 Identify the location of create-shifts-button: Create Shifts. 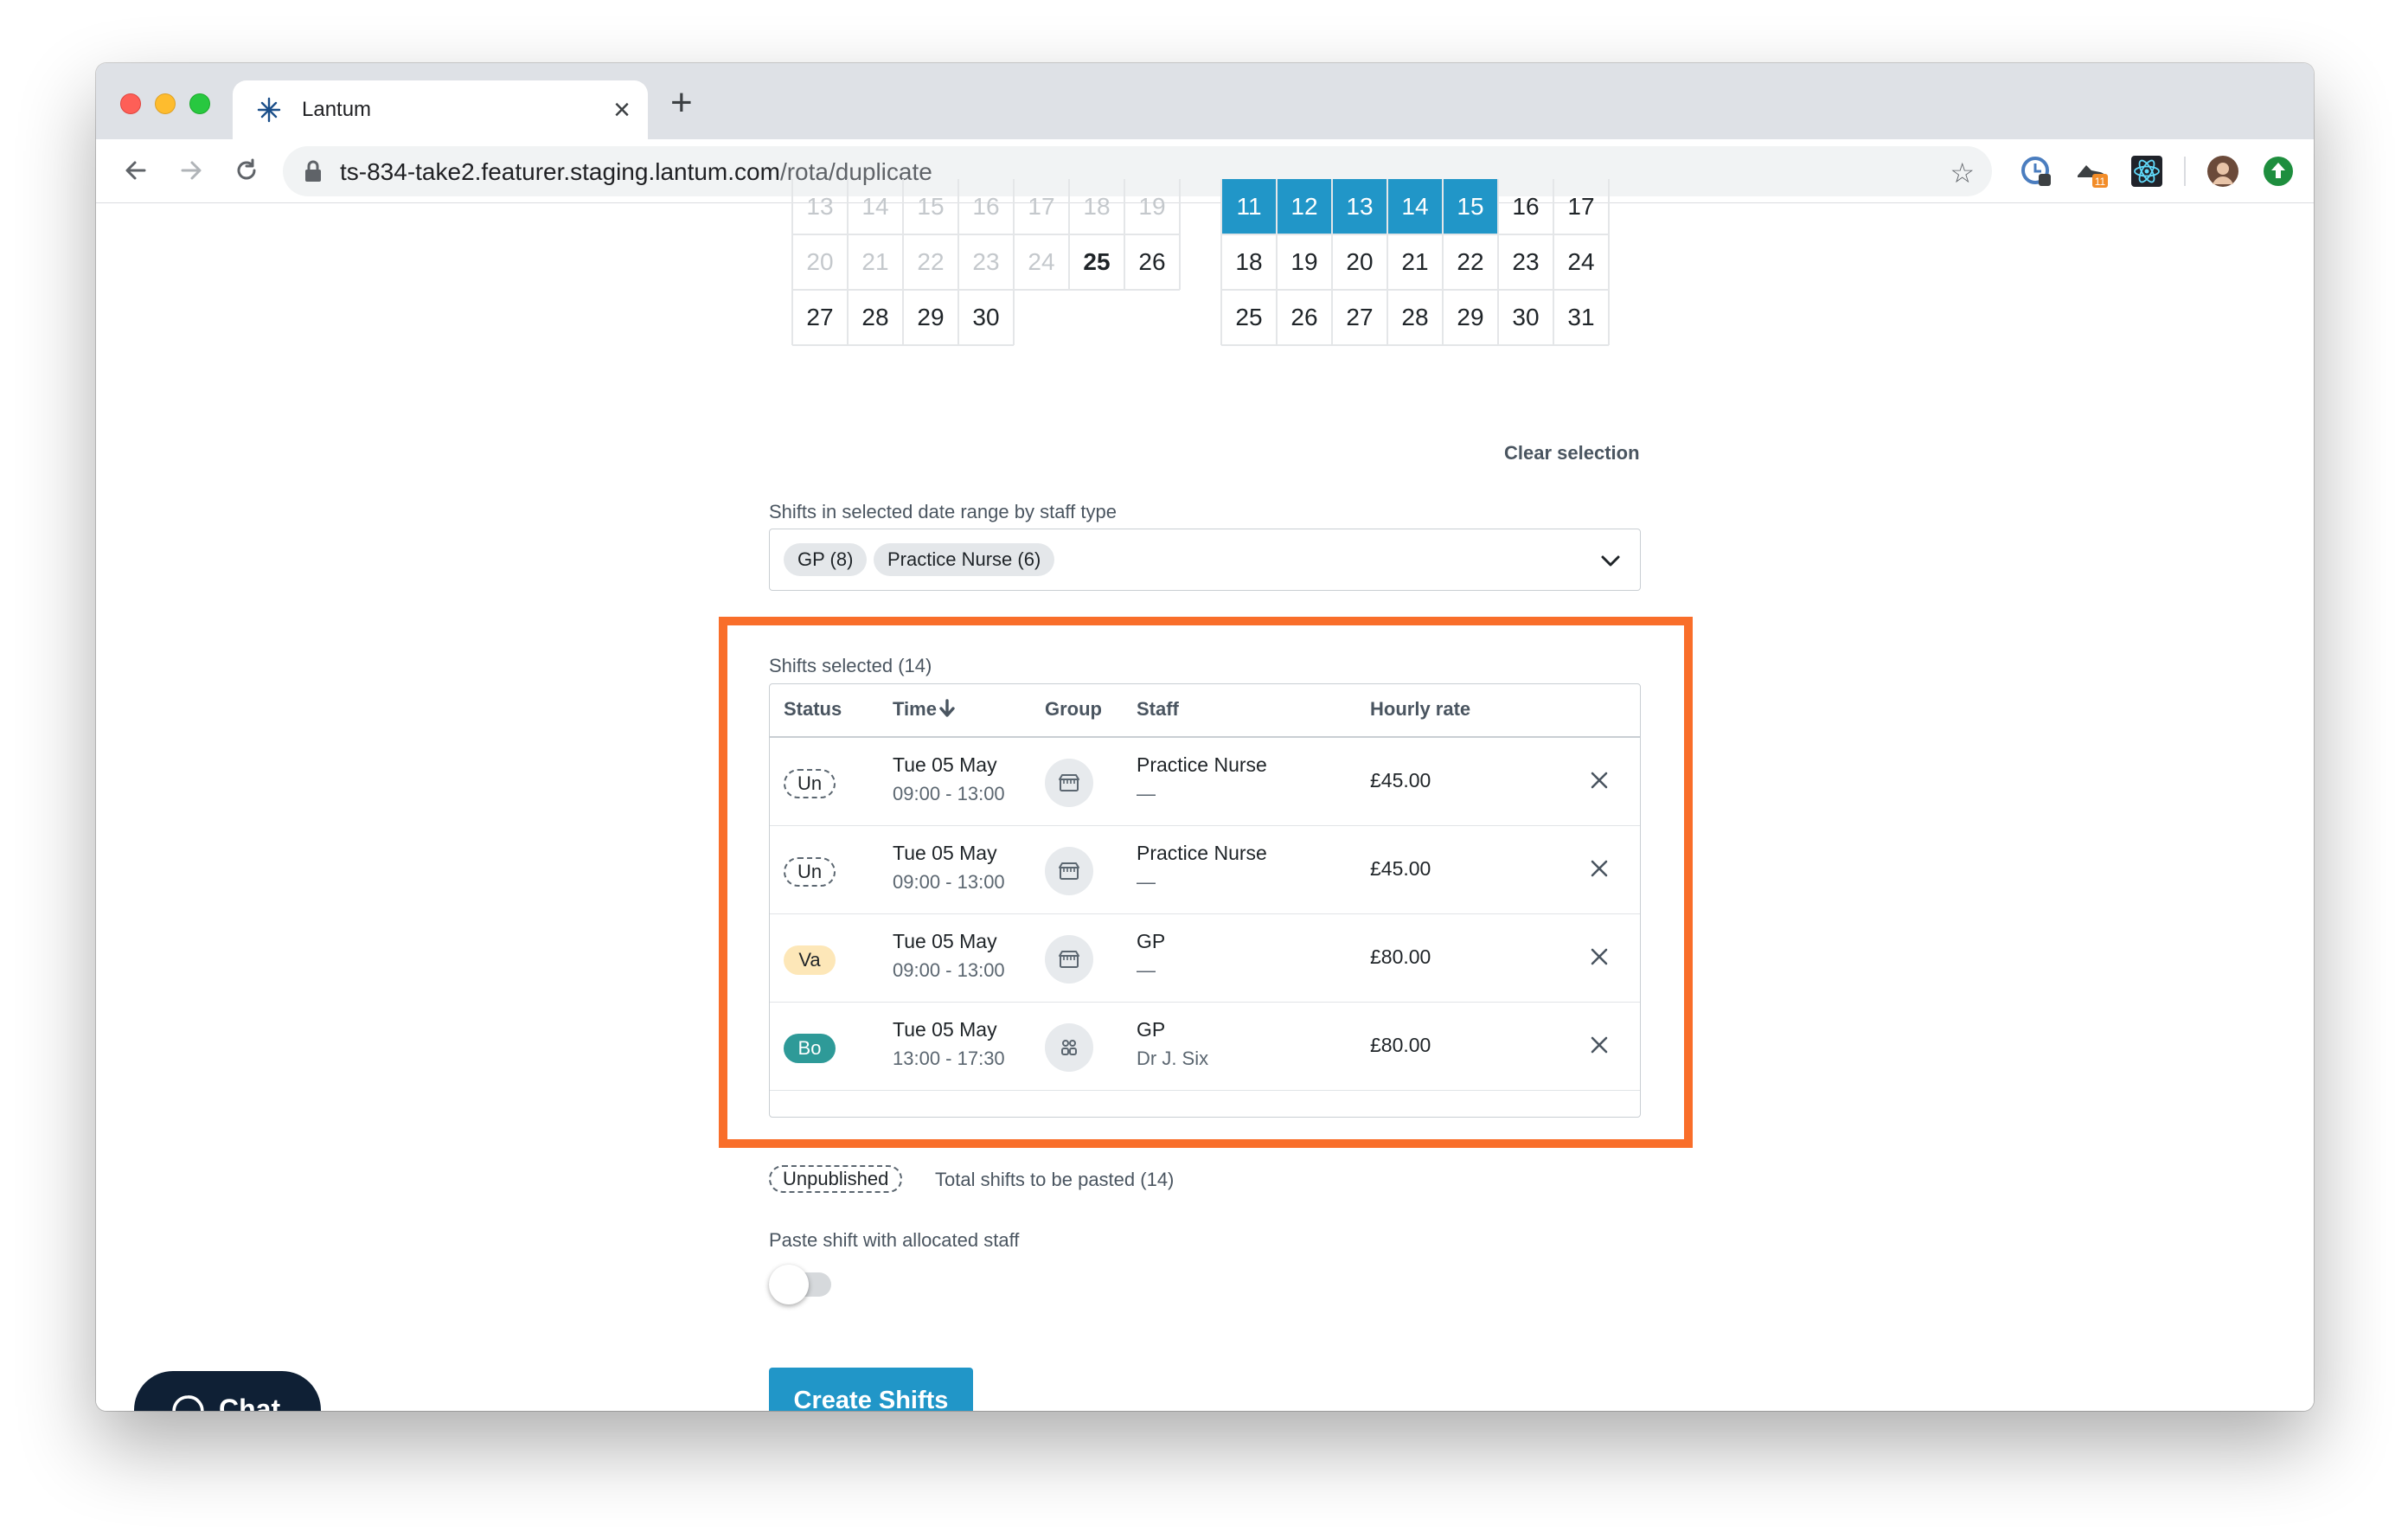
(871, 1389).